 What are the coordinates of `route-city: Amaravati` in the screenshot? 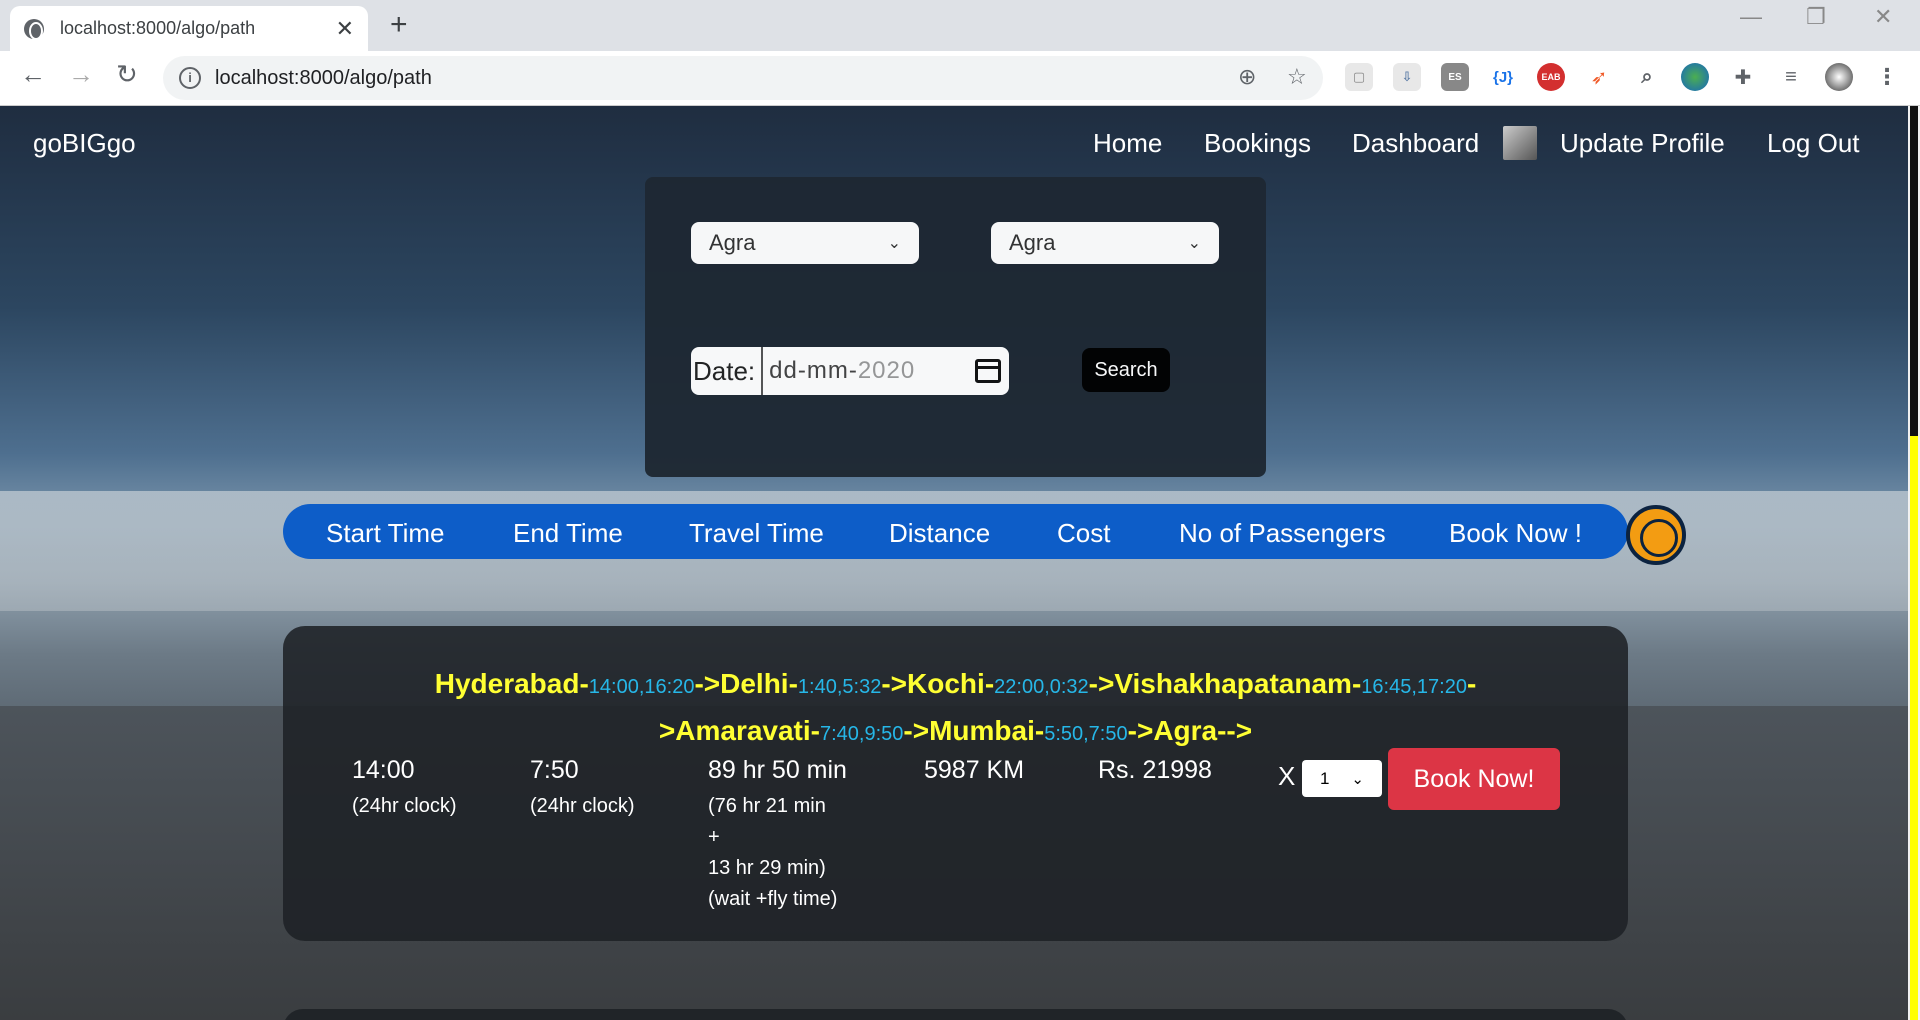 It's located at (743, 730).